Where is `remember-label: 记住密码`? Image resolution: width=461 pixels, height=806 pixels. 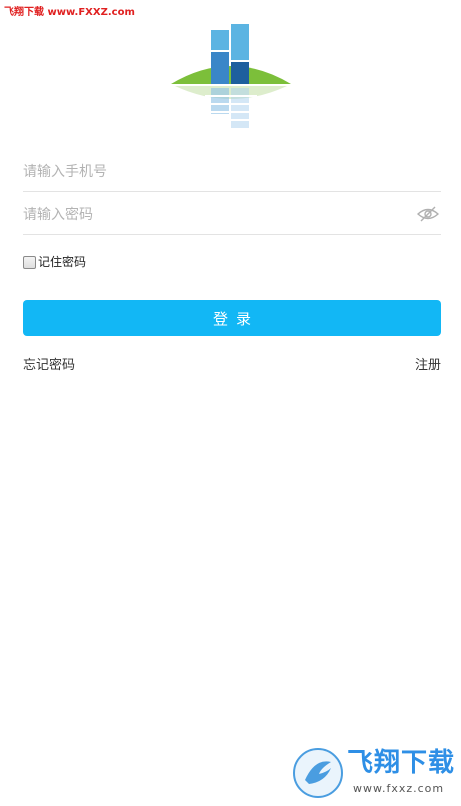 remember-label: 记住密码 is located at coordinates (62, 262).